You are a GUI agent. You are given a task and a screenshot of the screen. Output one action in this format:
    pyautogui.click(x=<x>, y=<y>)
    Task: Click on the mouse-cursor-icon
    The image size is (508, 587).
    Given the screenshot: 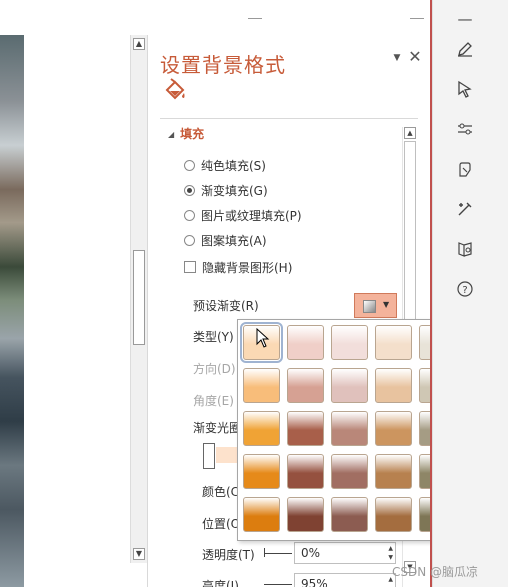 What is the action you would take?
    pyautogui.click(x=263, y=338)
    